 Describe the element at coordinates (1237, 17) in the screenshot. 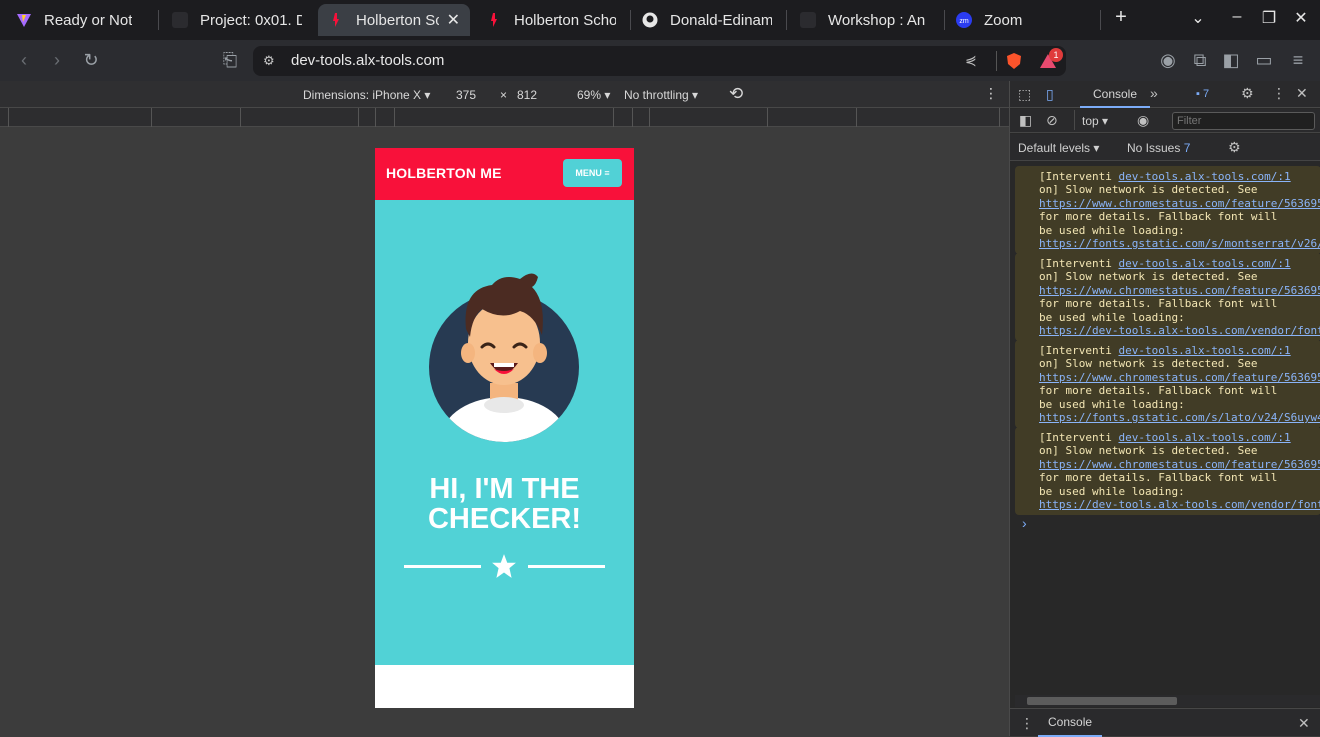

I see `minimize-button: –` at that location.